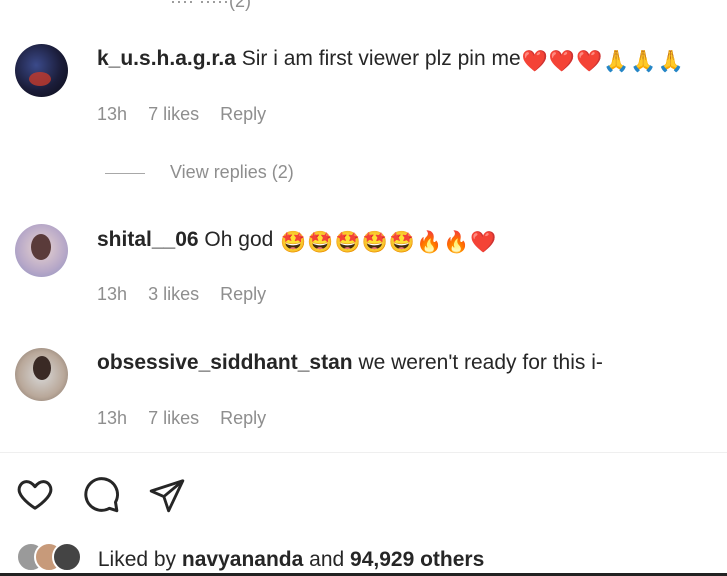 The width and height of the screenshot is (727, 576). What do you see at coordinates (167, 497) in the screenshot?
I see `send-icon` at bounding box center [167, 497].